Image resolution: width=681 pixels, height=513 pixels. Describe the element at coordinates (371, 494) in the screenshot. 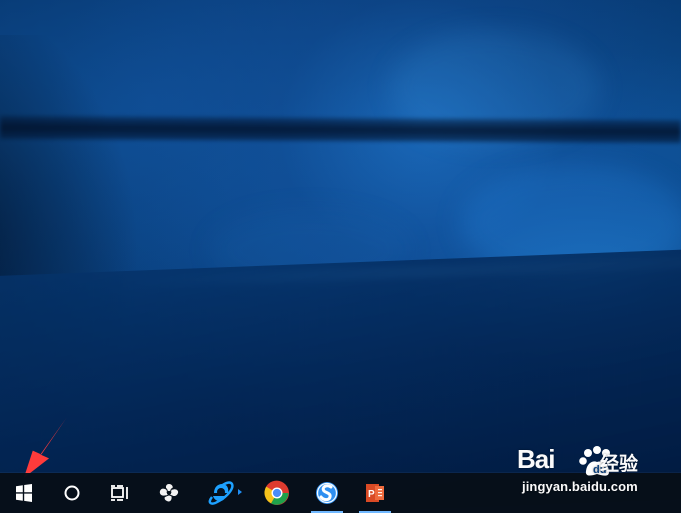

I see `svg-text: P` at that location.